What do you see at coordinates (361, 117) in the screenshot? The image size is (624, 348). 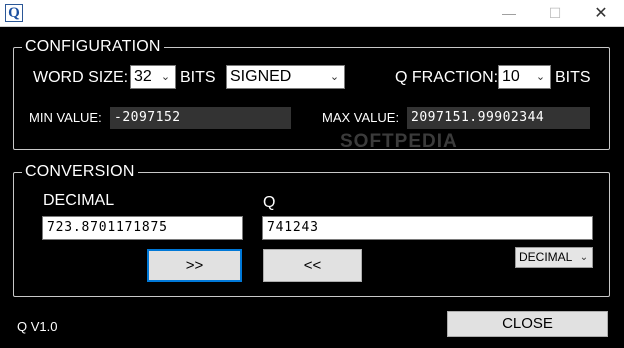 I see `max-value-label: MAX VALUE:` at bounding box center [361, 117].